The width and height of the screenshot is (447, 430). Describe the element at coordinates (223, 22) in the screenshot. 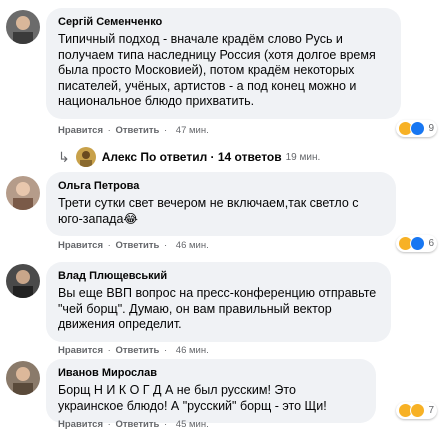

I see `comment-author: Сергій Семенченко` at that location.